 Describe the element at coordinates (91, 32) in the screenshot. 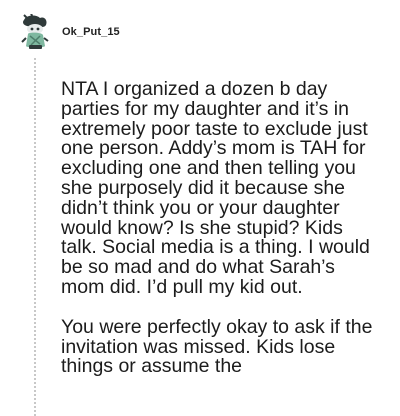

I see `username: Ok_Put_15` at that location.